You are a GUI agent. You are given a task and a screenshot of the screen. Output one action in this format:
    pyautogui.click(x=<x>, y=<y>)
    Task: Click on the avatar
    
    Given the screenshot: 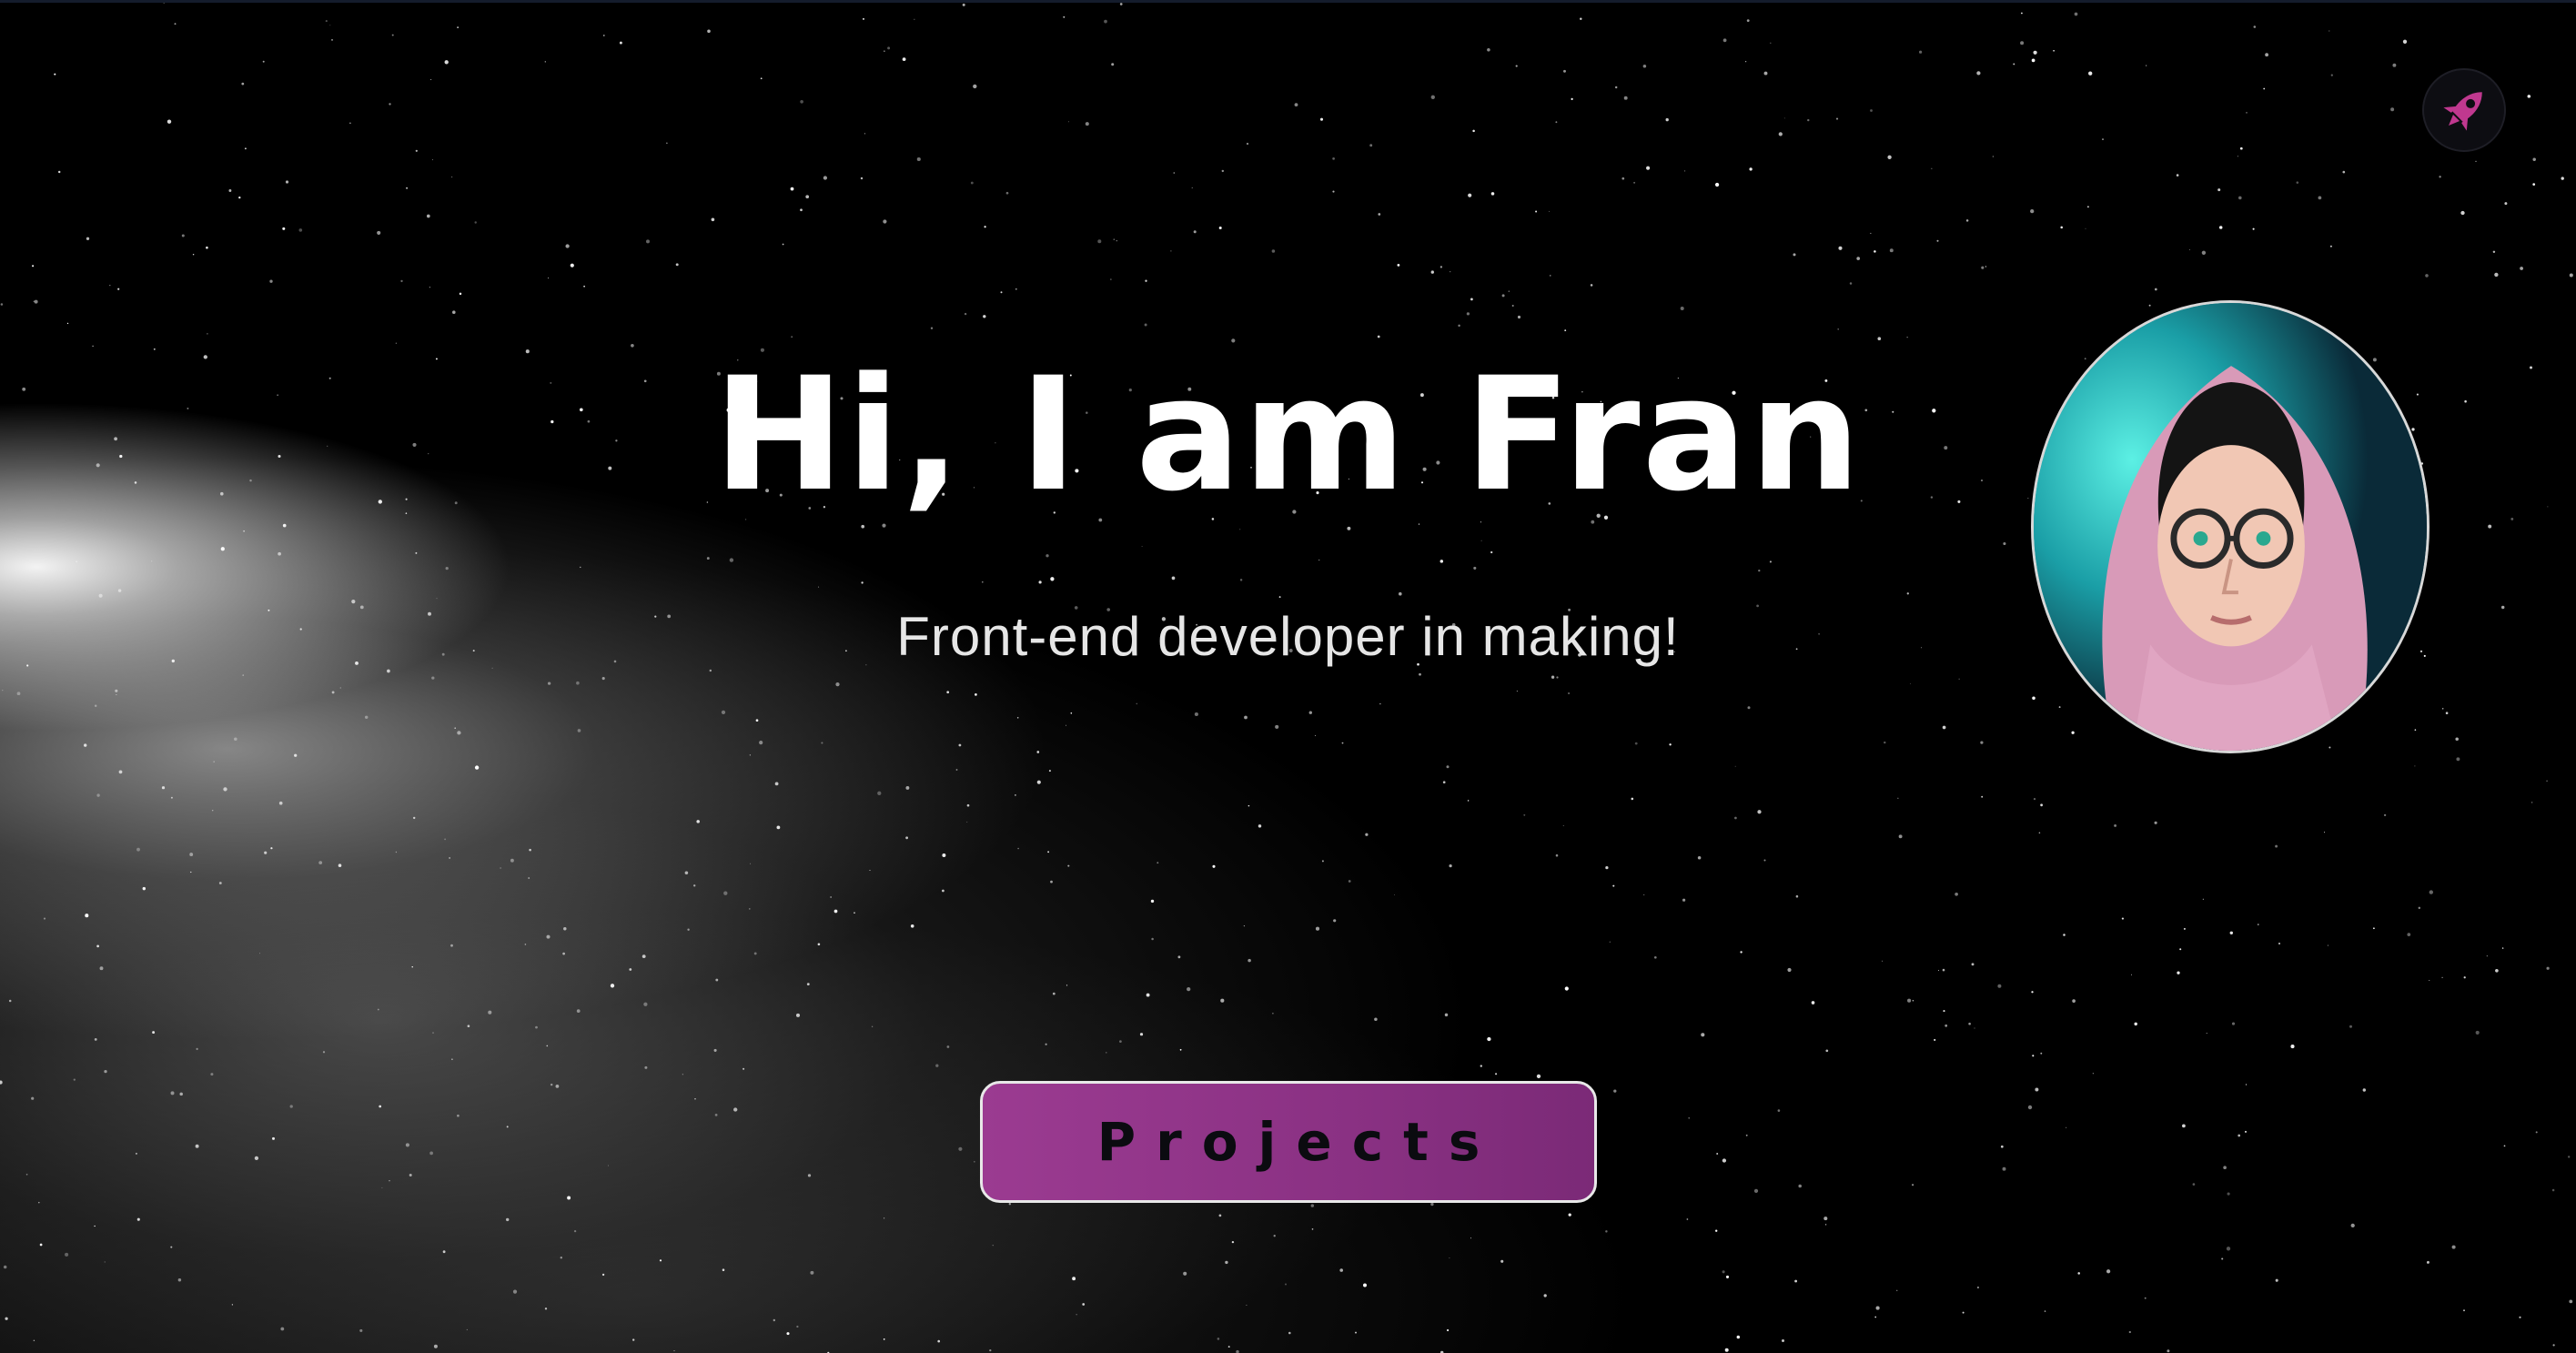 What is the action you would take?
    pyautogui.click(x=2230, y=526)
    